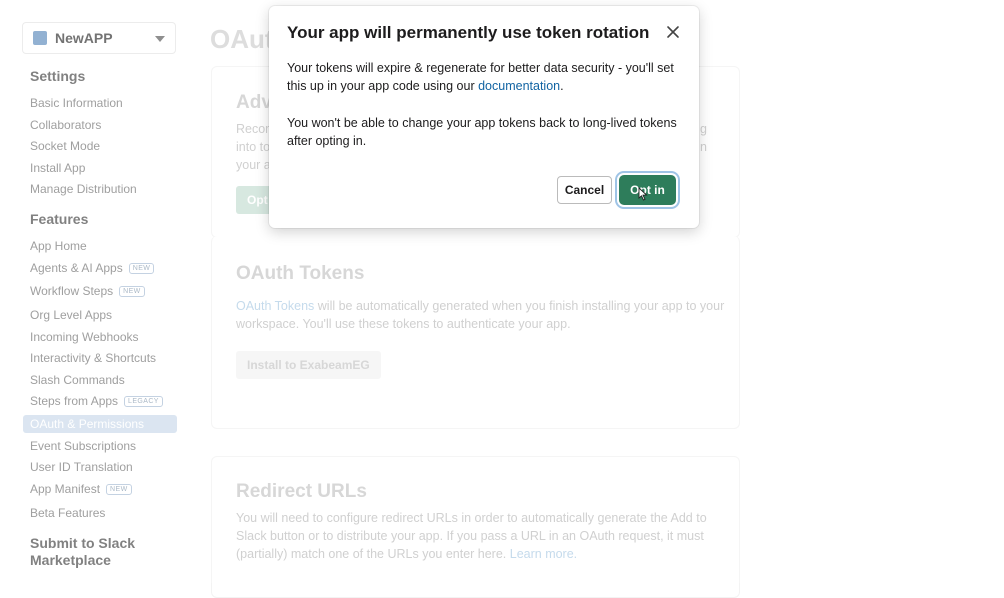 The image size is (1004, 598). I want to click on dialog-text-line-4: after opting in., so click(327, 141).